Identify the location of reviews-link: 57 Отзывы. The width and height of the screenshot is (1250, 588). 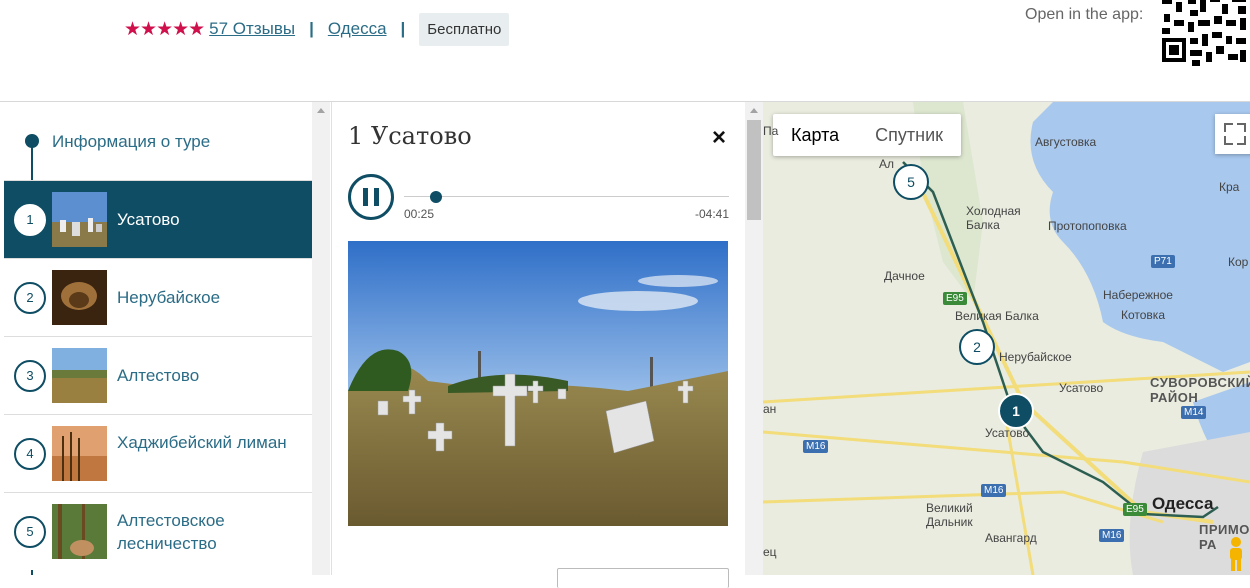
(252, 29).